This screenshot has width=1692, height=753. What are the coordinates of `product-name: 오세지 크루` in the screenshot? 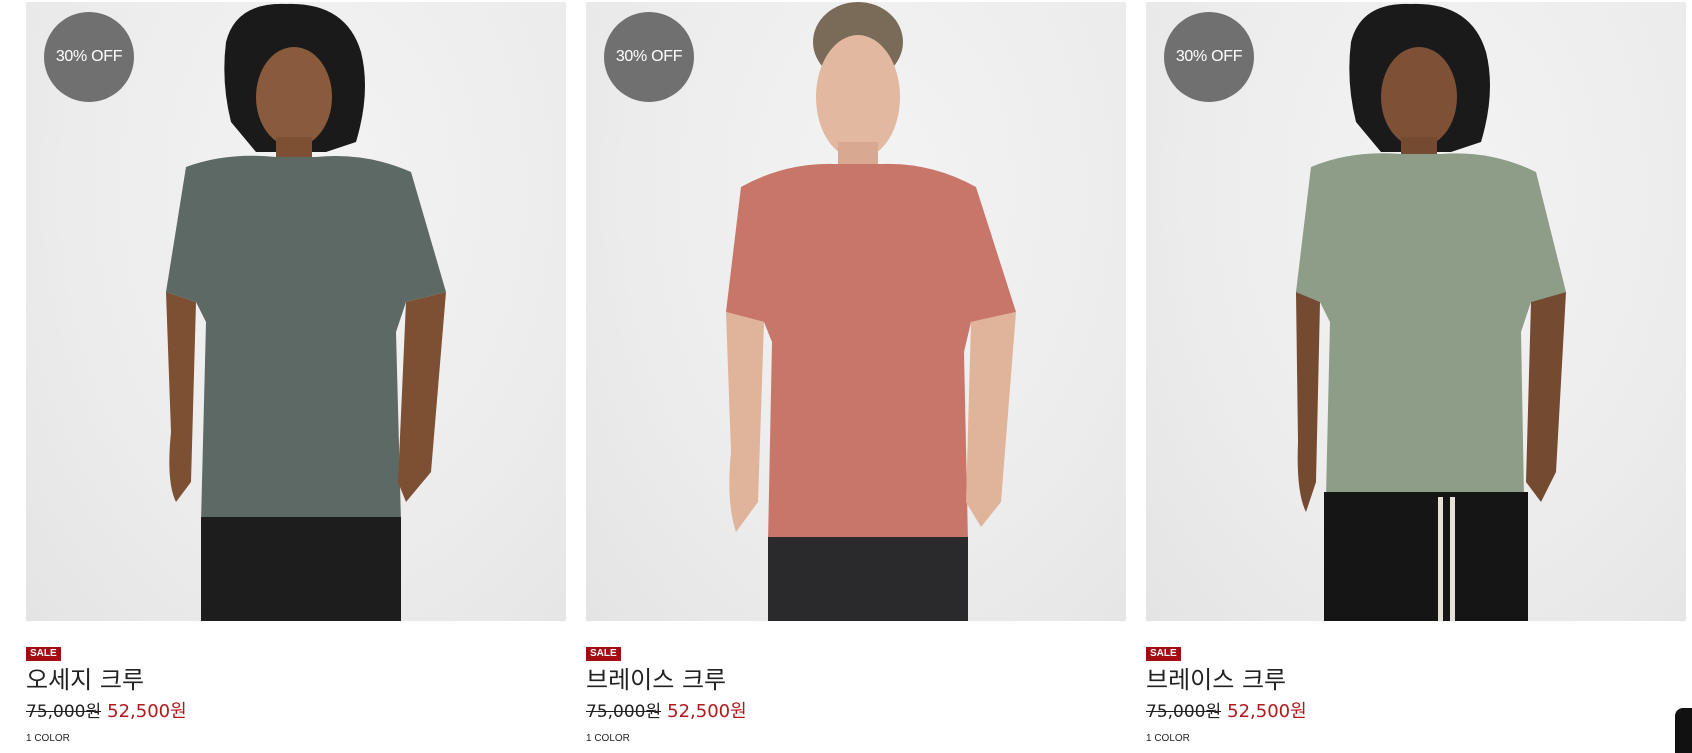 It's located at (296, 680).